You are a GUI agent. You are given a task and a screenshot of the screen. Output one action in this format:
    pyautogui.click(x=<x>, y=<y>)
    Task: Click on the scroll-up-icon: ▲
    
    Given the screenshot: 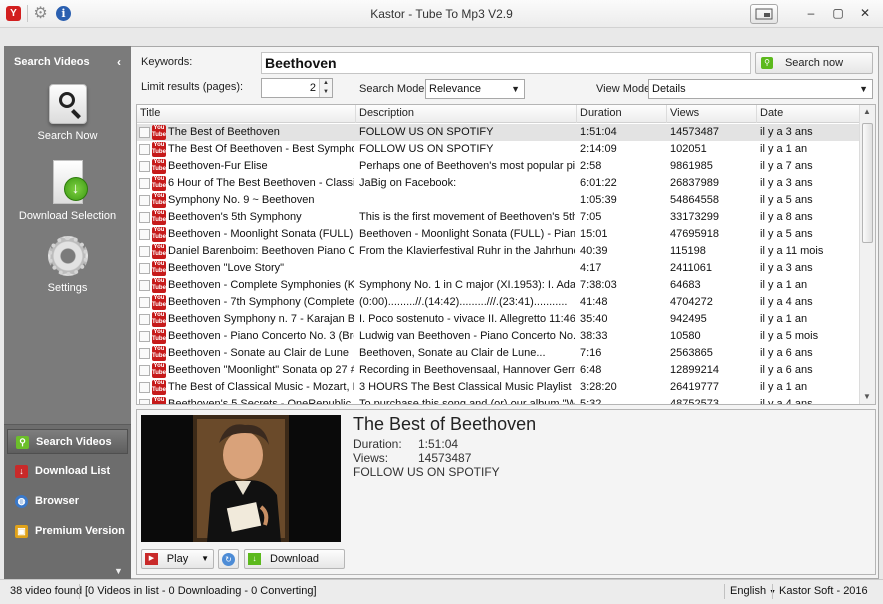 What is the action you would take?
    pyautogui.click(x=867, y=111)
    